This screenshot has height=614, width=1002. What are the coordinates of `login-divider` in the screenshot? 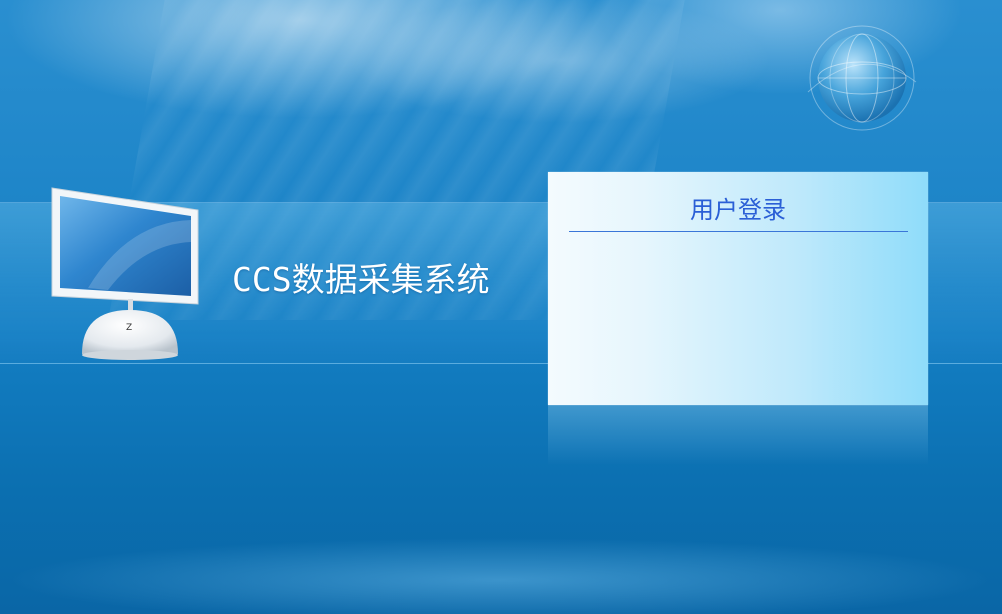 It's located at (738, 231).